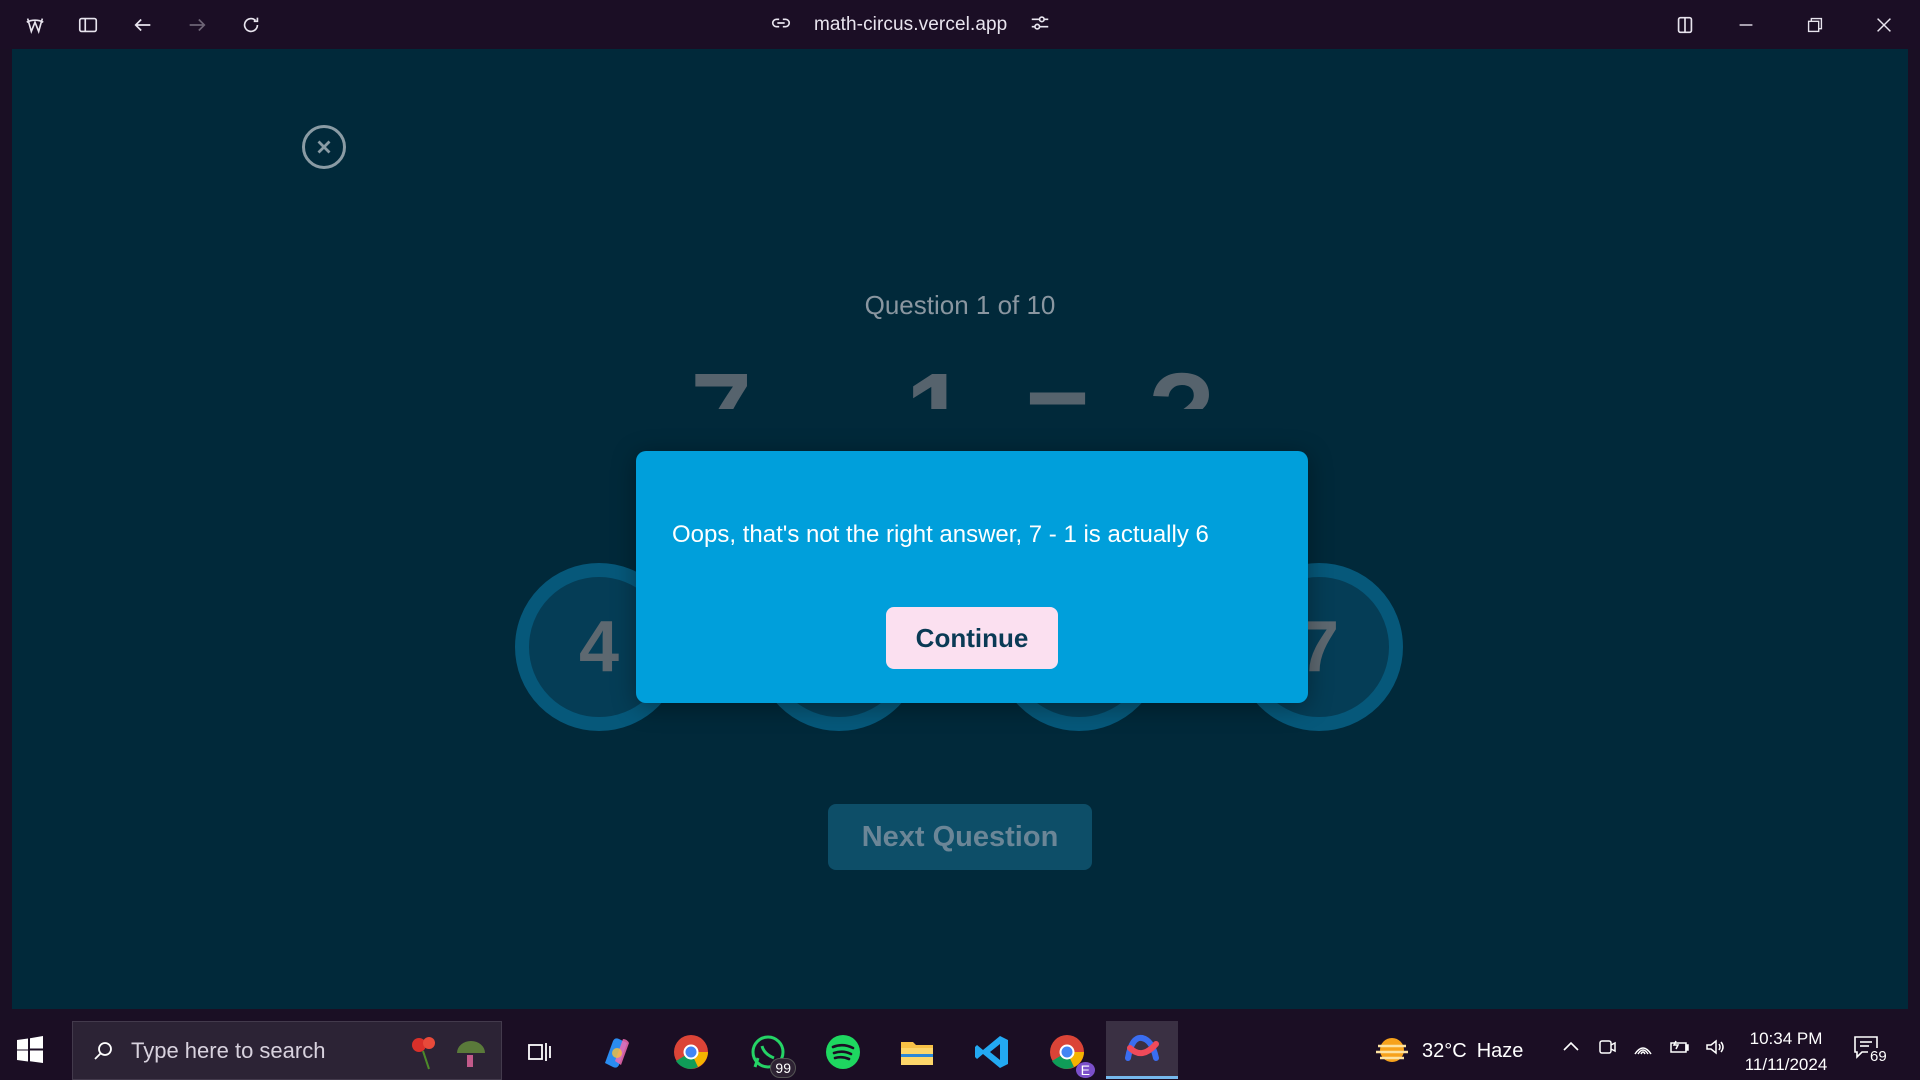 This screenshot has height=1080, width=1920. Describe the element at coordinates (1142, 1050) in the screenshot. I see `arc-browser-icon` at that location.